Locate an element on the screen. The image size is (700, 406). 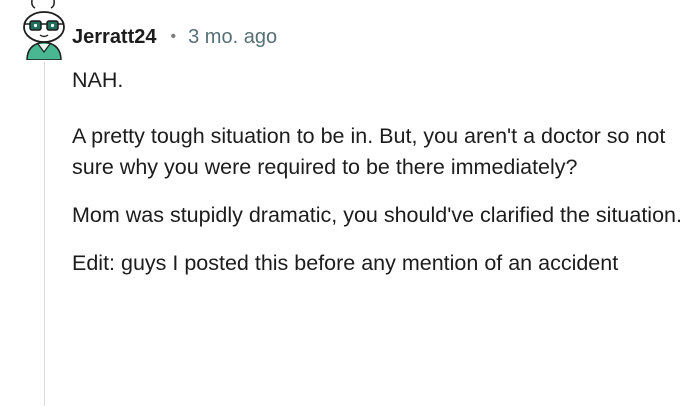
comment-header: Jerratt24 • 3 mo. ago is located at coordinates (174, 37).